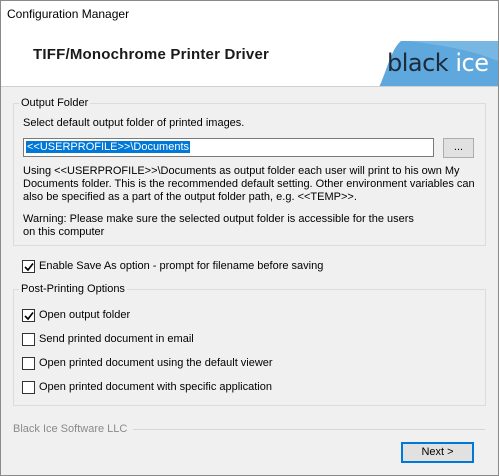 The width and height of the screenshot is (499, 476). Describe the element at coordinates (309, 429) in the screenshot. I see `footer-divider` at that location.